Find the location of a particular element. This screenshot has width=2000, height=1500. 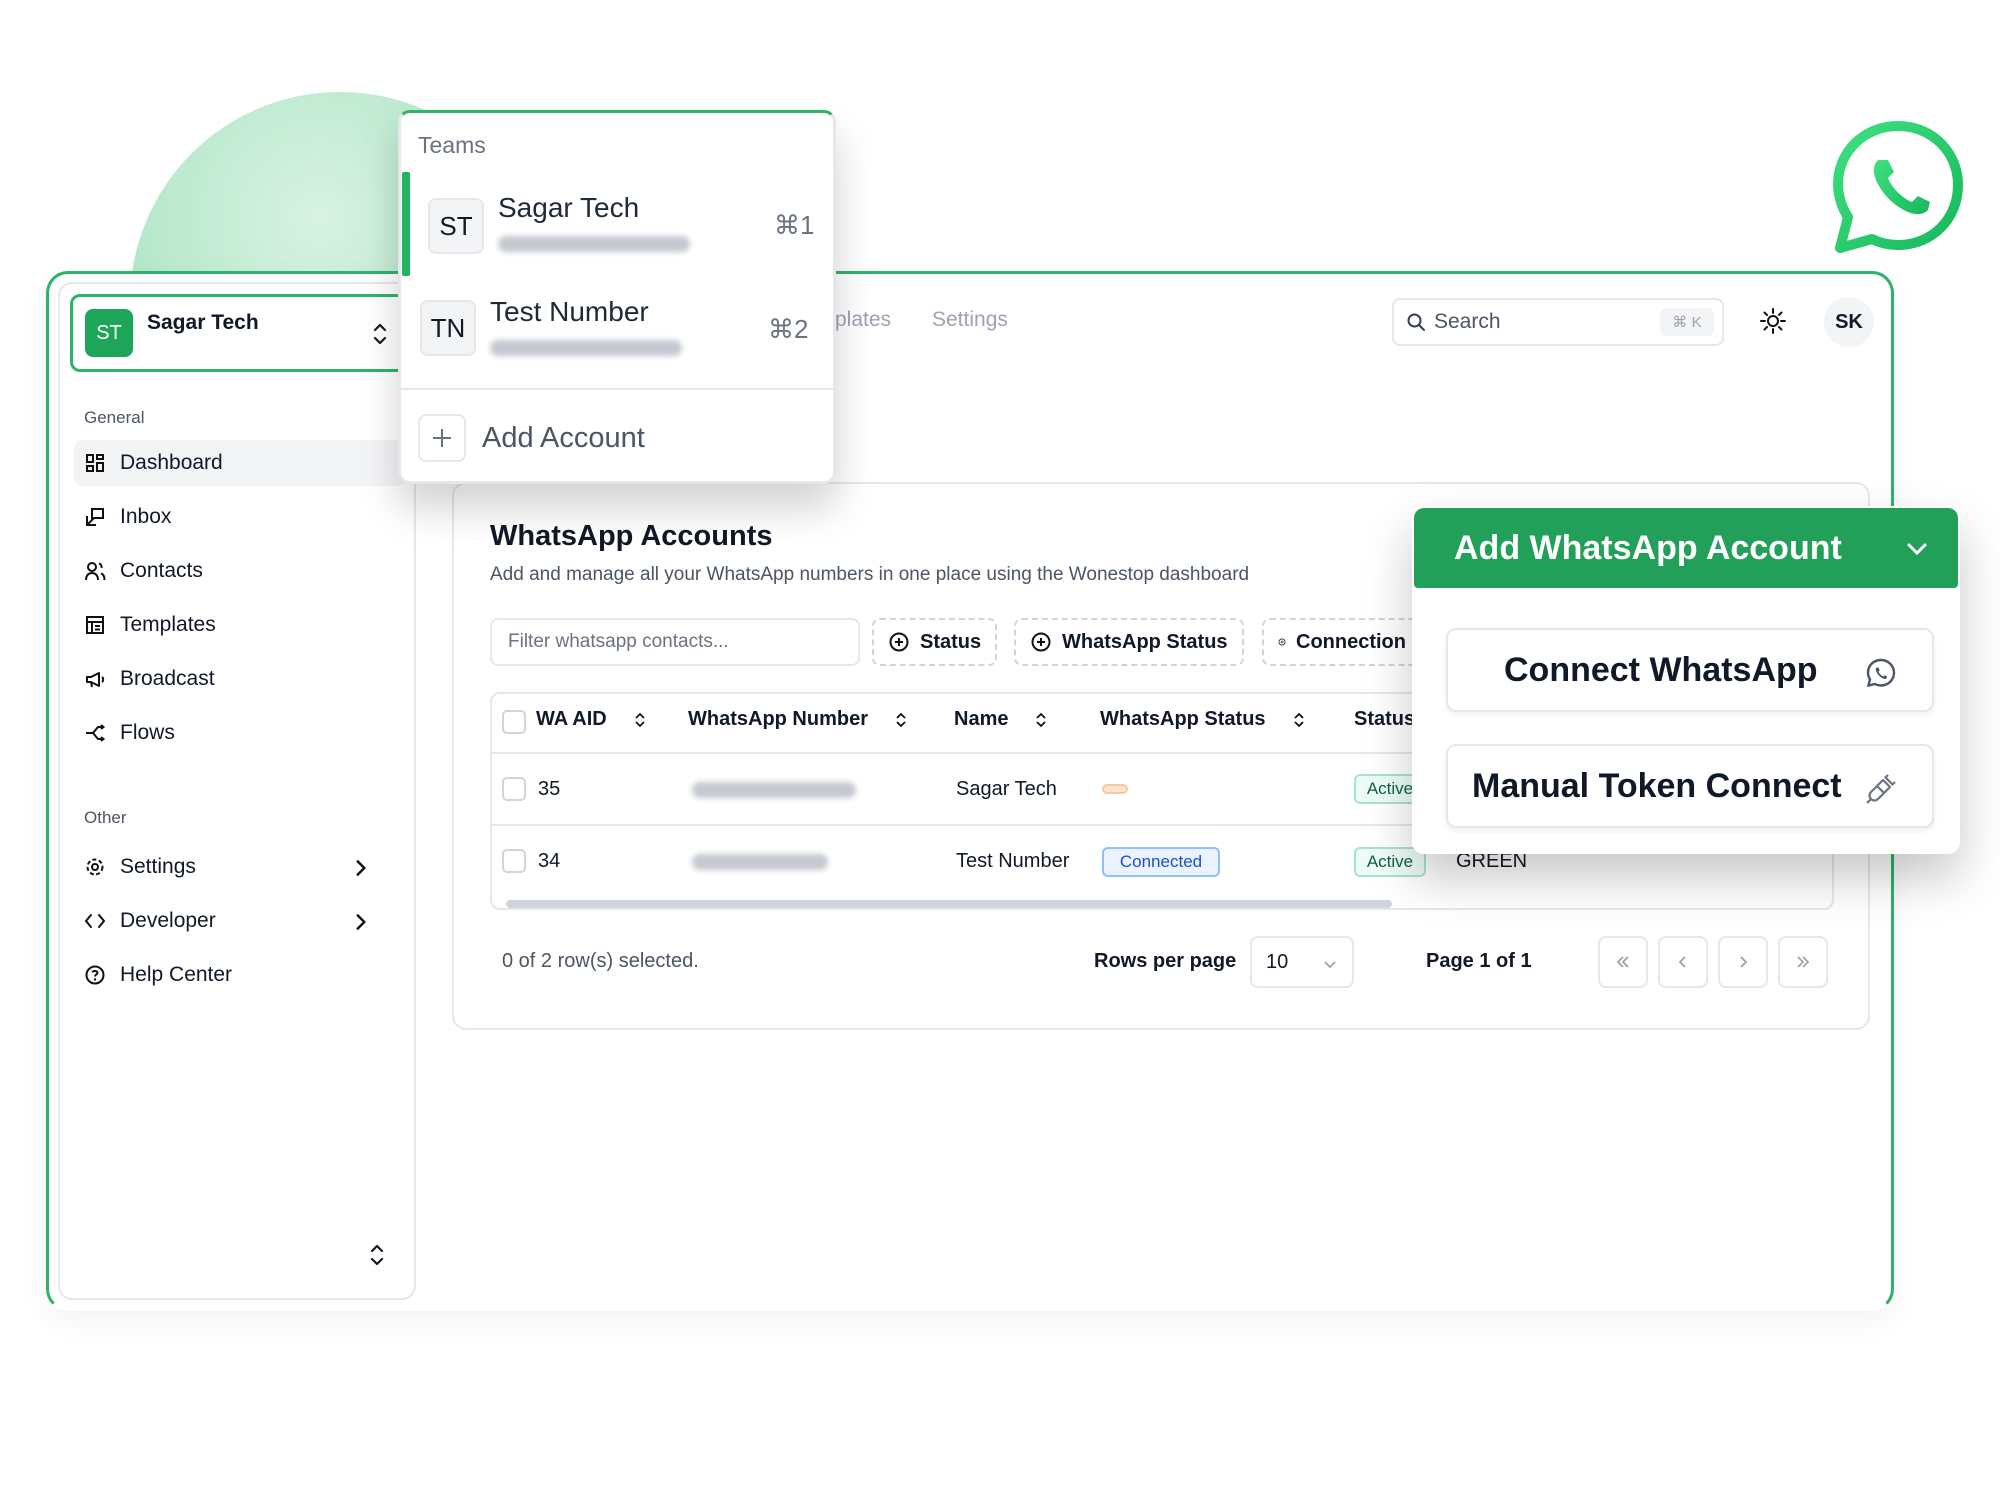

filter-label: Connection is located at coordinates (1351, 641).